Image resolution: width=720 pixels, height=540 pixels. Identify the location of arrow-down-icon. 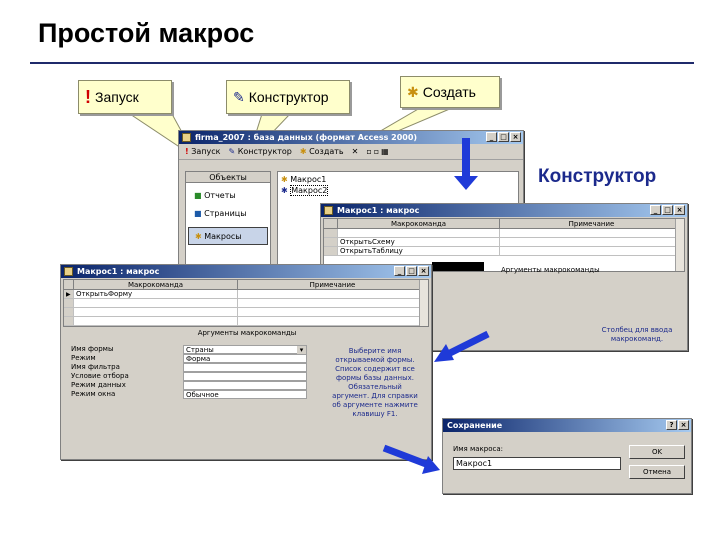
(466, 164).